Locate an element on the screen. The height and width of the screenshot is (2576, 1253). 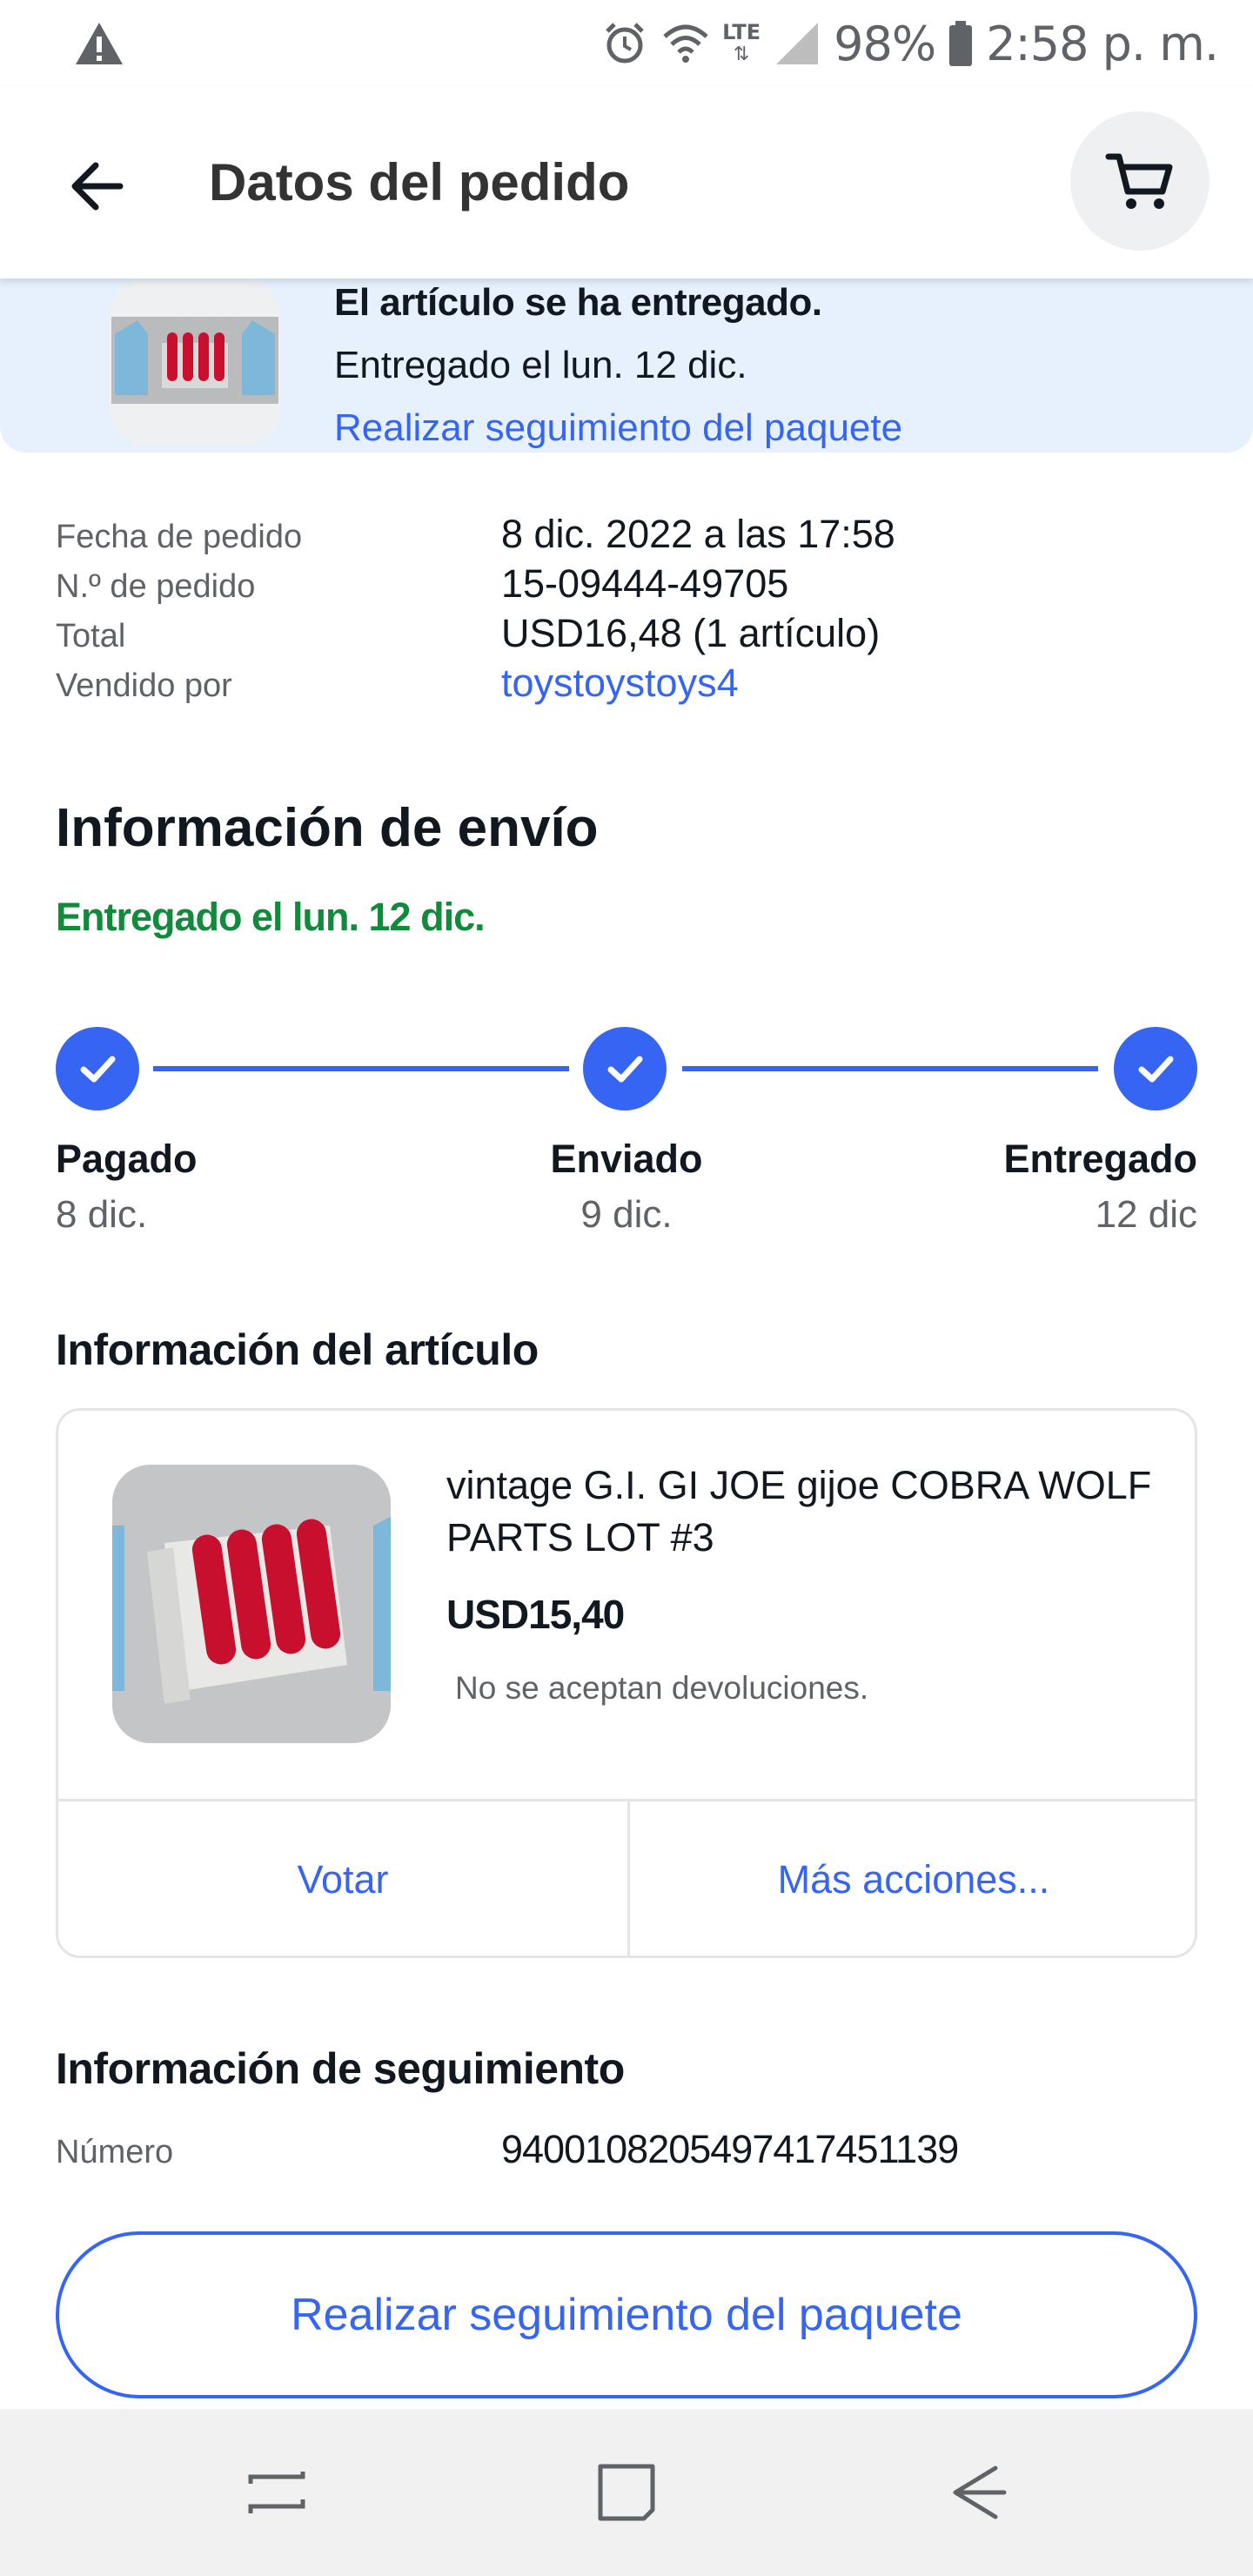
data-arrows-icon: ⇅ is located at coordinates (741, 55).